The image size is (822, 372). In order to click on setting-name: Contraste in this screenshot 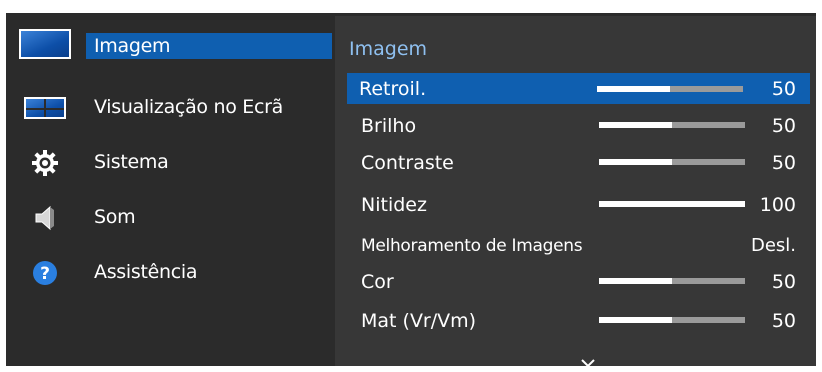, I will do `click(407, 163)`.